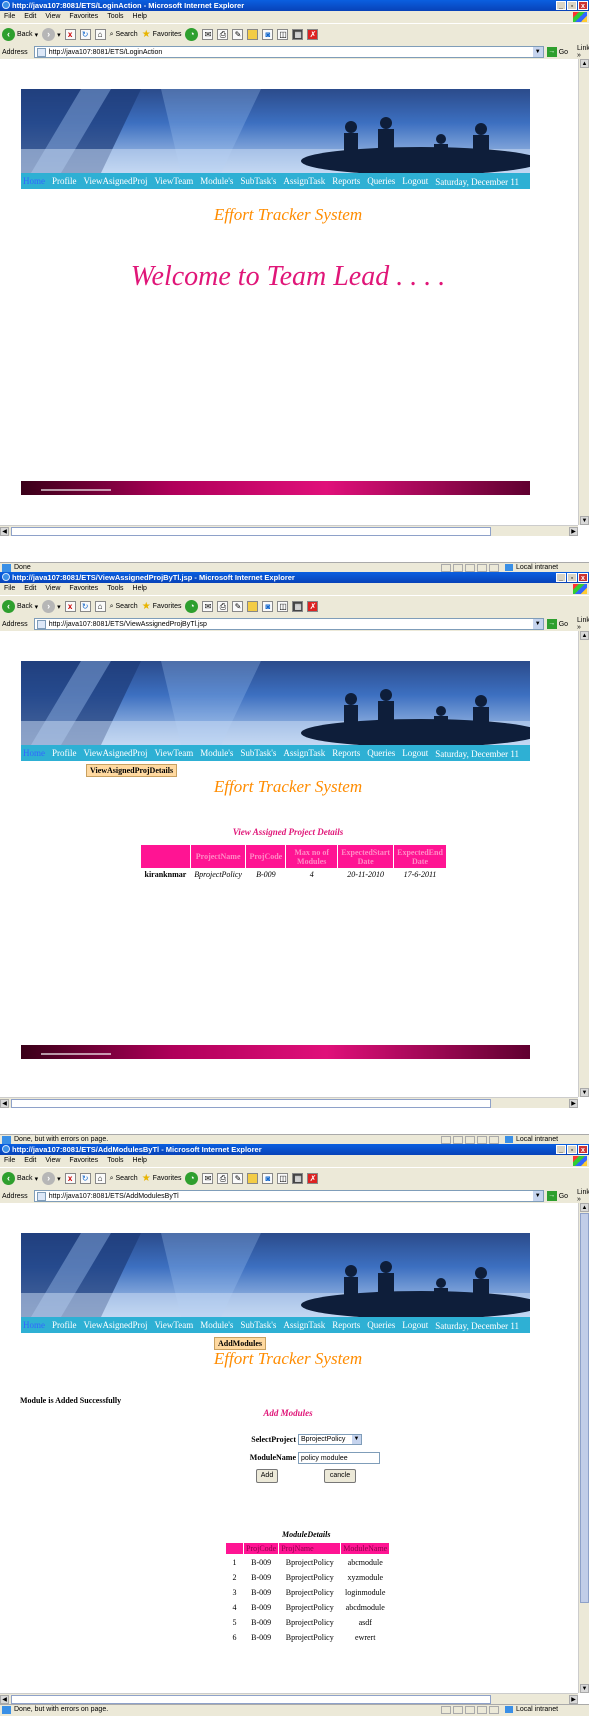 The width and height of the screenshot is (589, 1716). Describe the element at coordinates (288, 52) in the screenshot. I see `address-input: http://java107:8081/ETS/LoginAction ▼` at that location.